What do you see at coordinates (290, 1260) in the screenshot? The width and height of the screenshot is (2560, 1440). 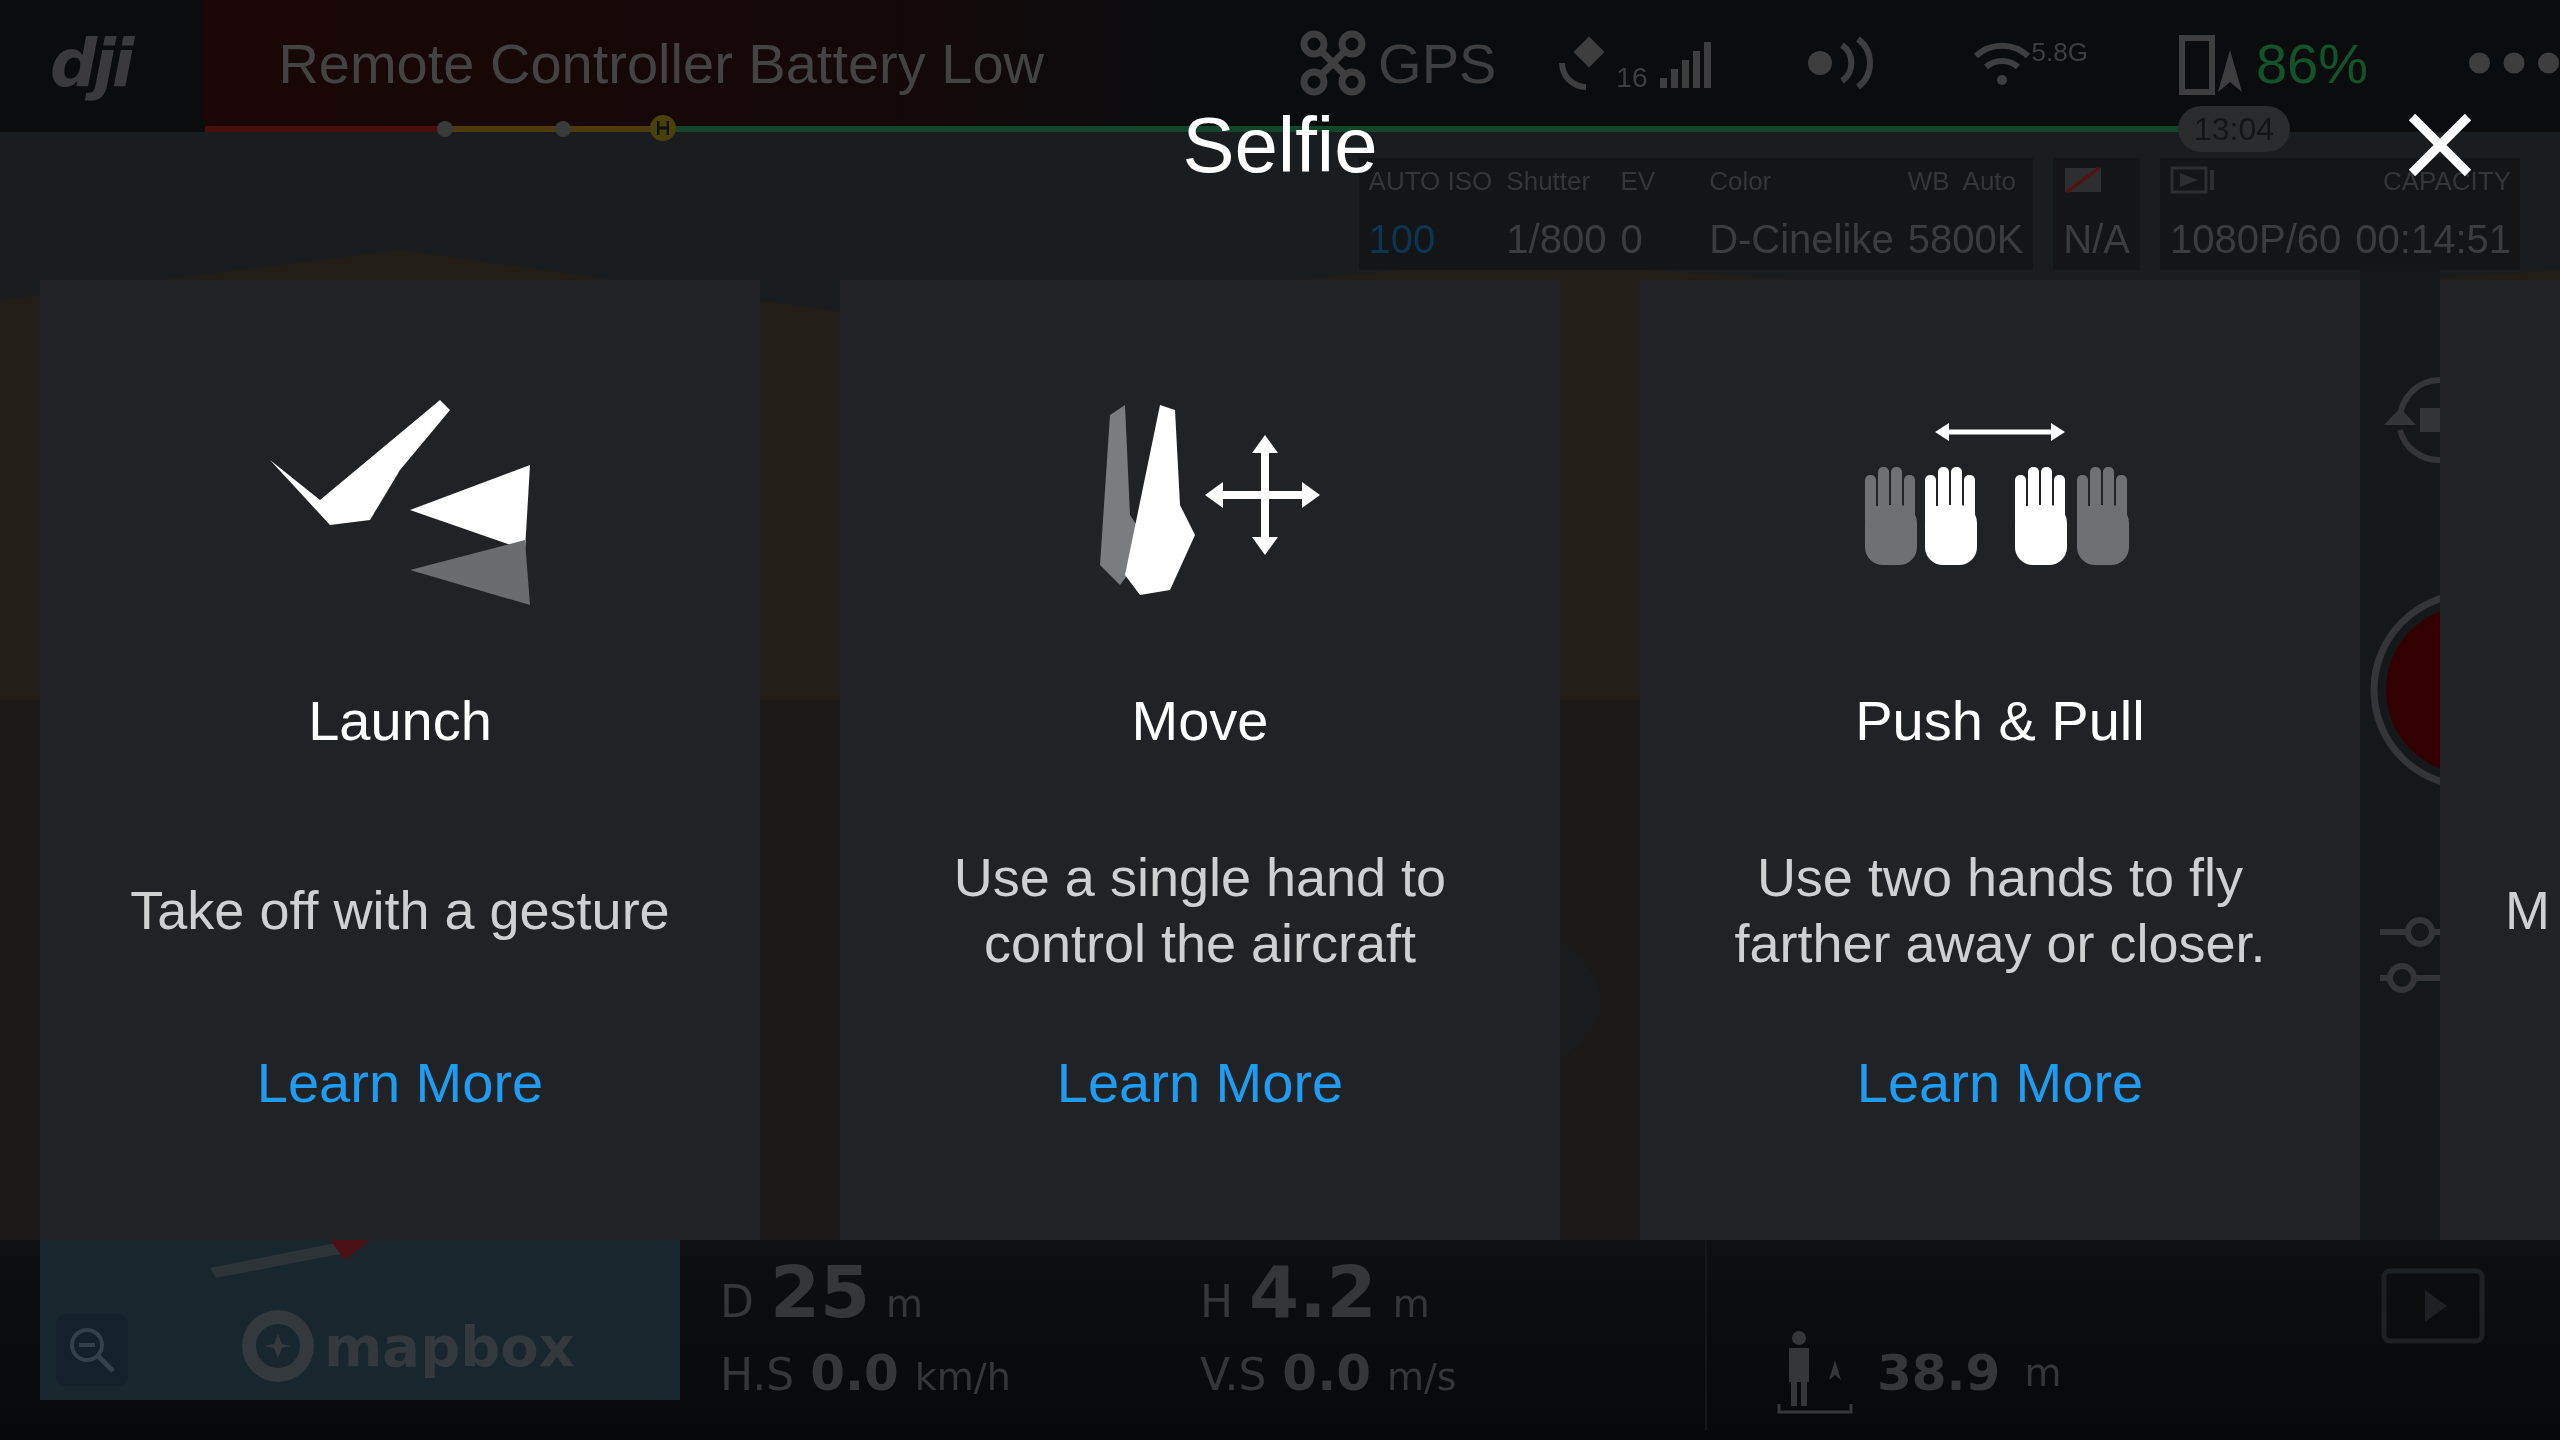 I see `aircraft-marker-icon` at bounding box center [290, 1260].